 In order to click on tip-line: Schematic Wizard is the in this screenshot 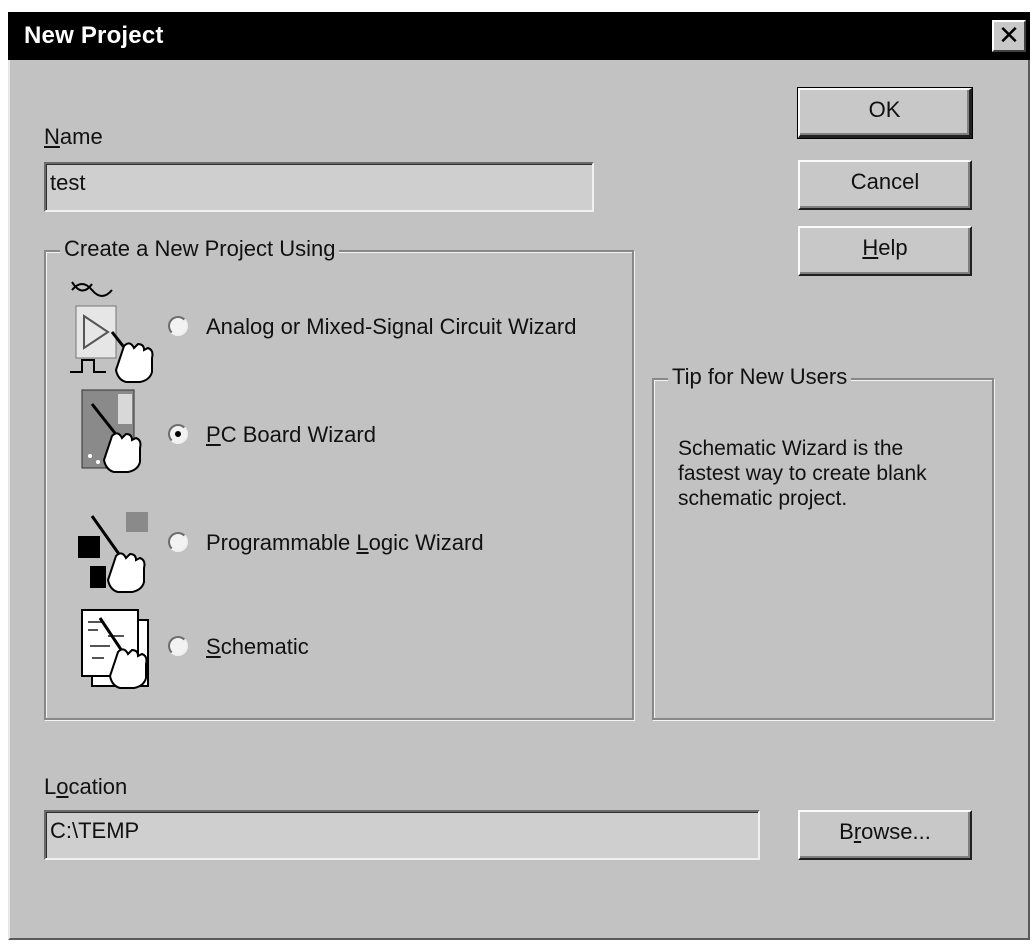, I will do `click(791, 448)`.